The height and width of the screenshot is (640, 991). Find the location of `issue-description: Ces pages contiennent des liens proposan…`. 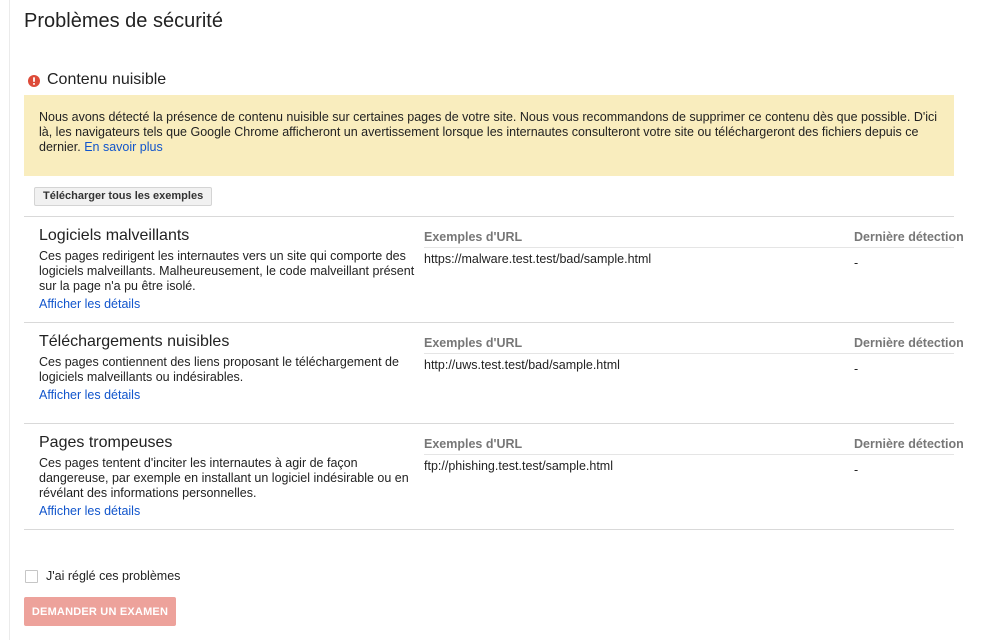

issue-description: Ces pages contiennent des liens proposan… is located at coordinates (219, 369).